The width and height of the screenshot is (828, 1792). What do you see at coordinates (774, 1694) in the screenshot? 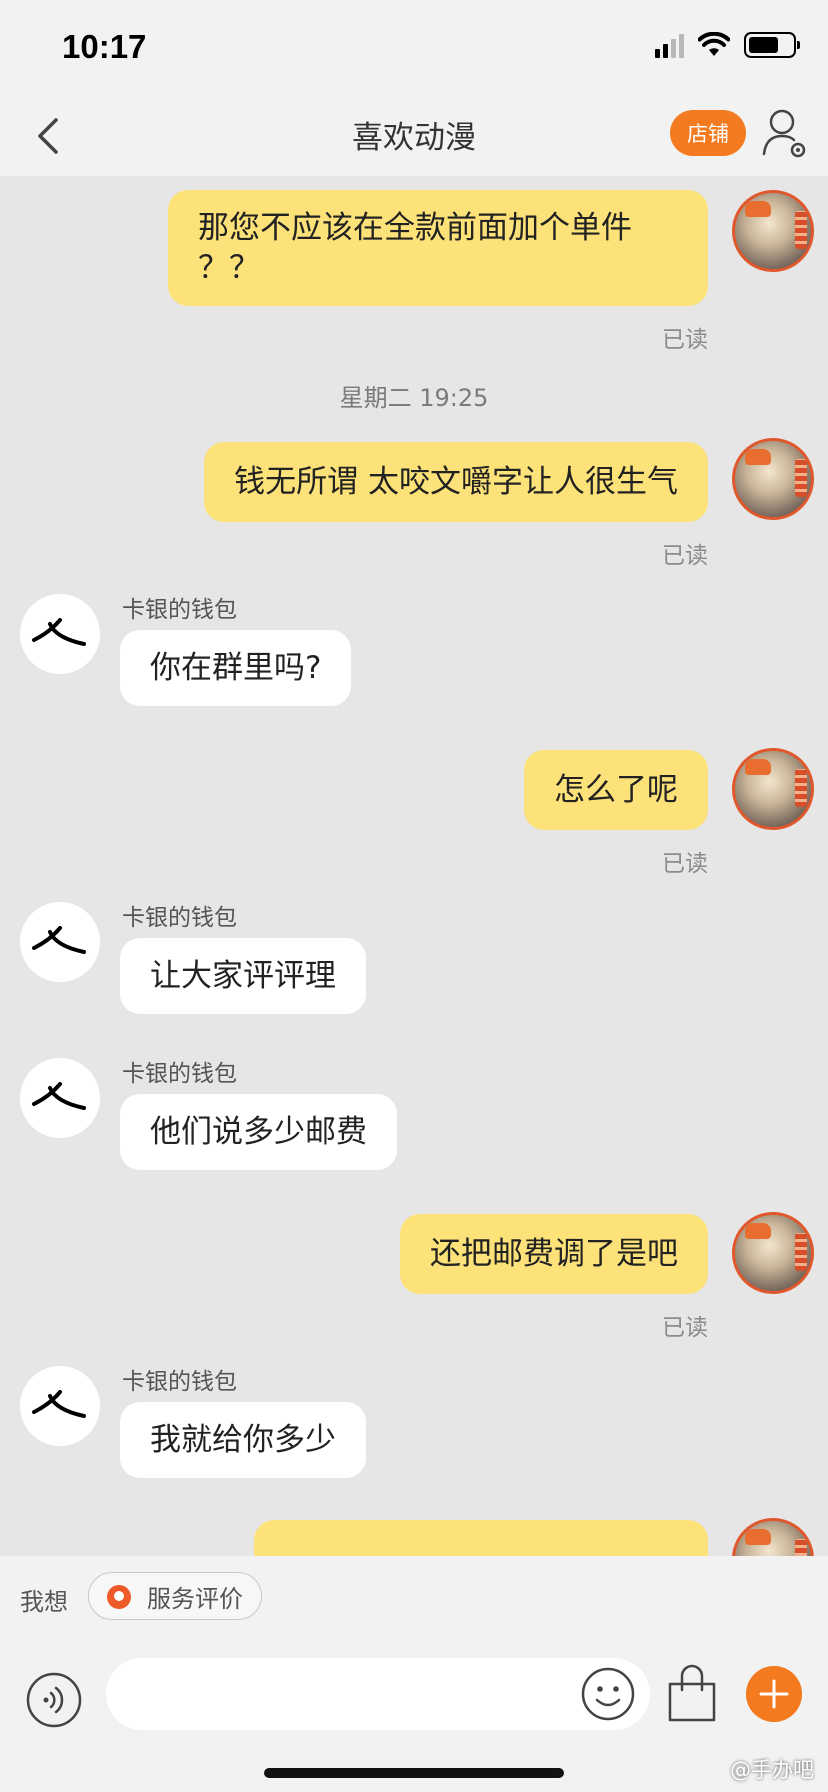
I see `plus-icon` at bounding box center [774, 1694].